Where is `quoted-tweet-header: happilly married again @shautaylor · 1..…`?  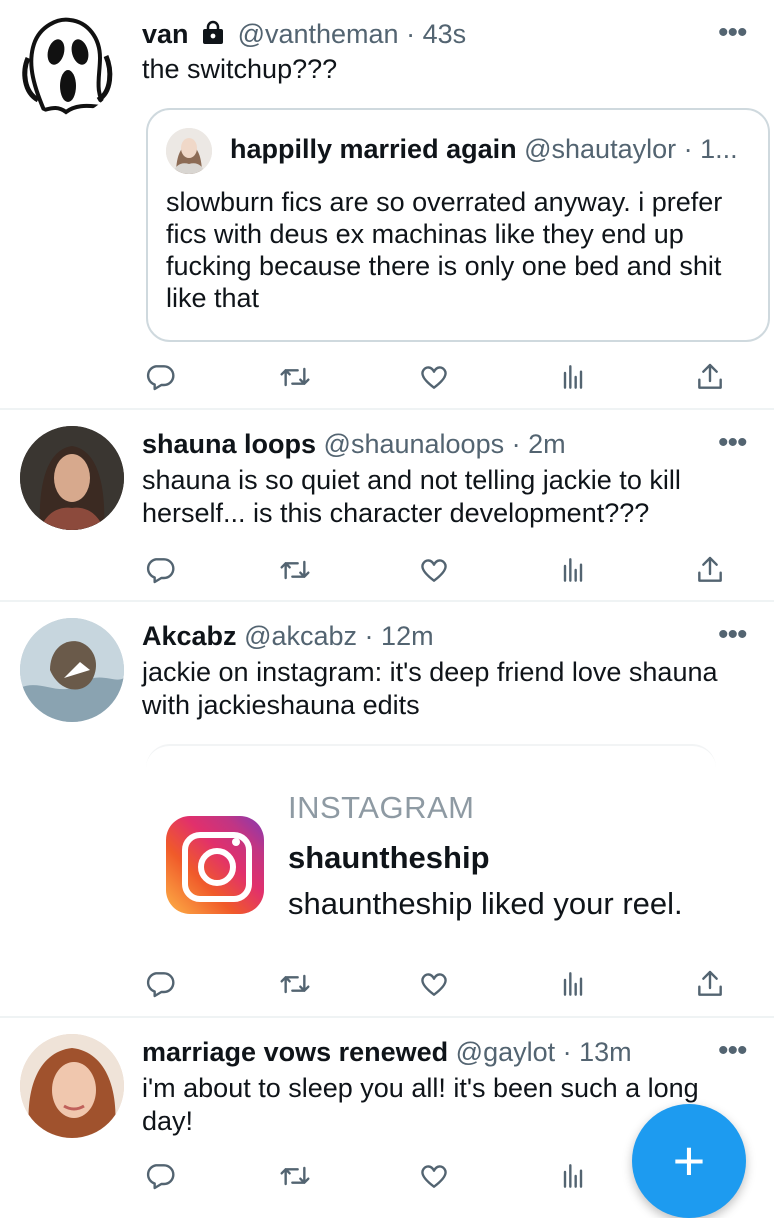 quoted-tweet-header: happilly married again @shautaylor · 1..… is located at coordinates (484, 149).